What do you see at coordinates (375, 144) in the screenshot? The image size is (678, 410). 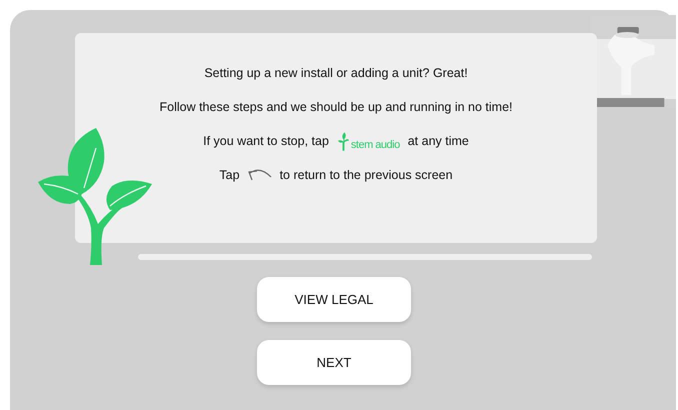 I see `logo-text: stem audio` at bounding box center [375, 144].